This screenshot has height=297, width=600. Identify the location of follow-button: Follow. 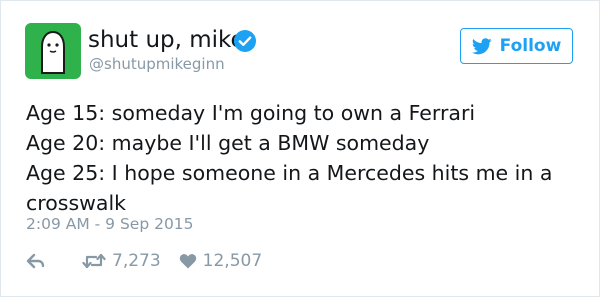
(516, 46).